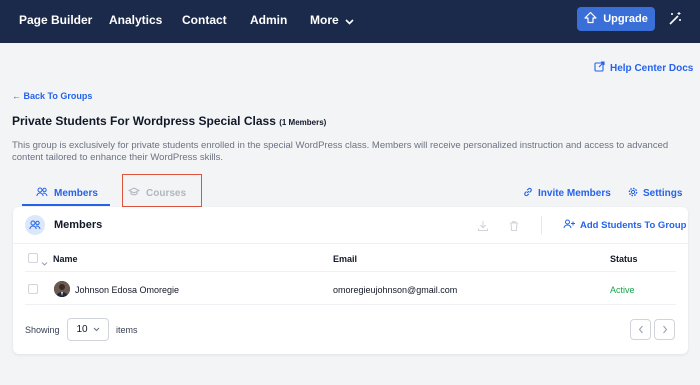 The width and height of the screenshot is (700, 385). I want to click on add-students-button: Add Students To Group, so click(624, 225).